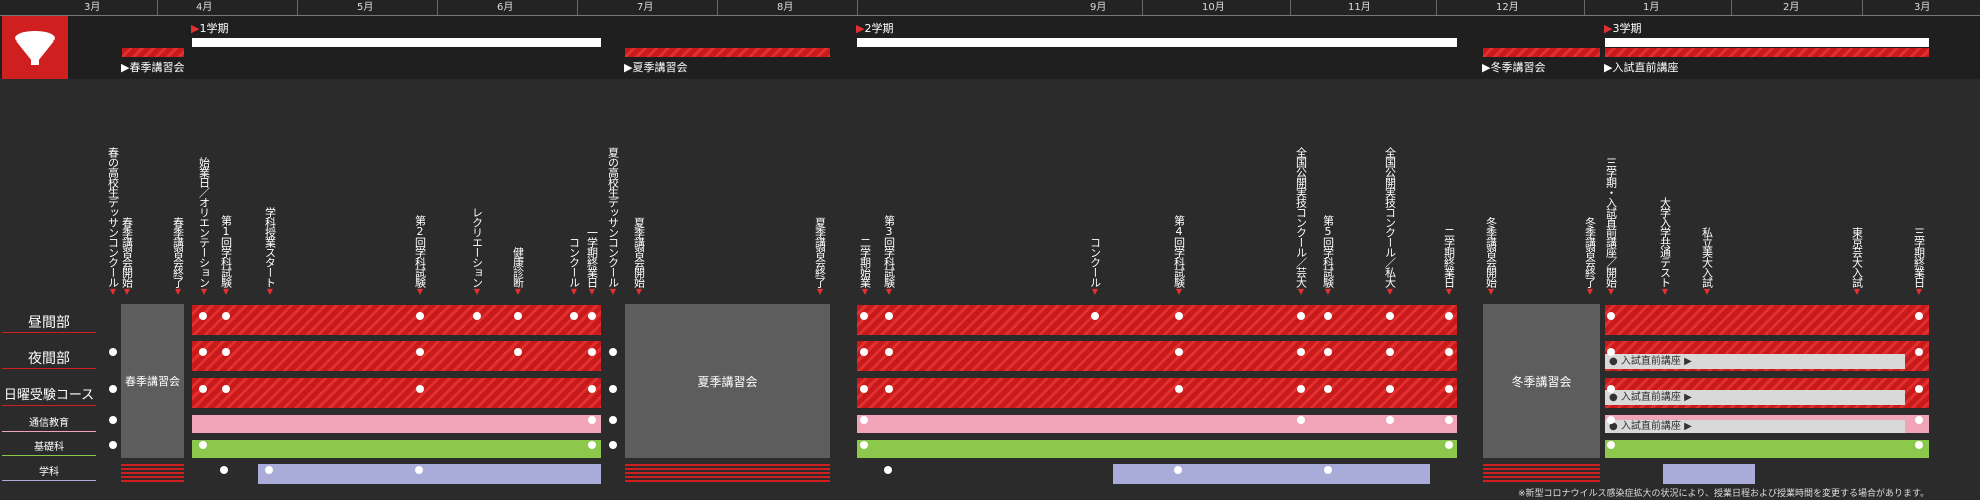 The width and height of the screenshot is (1980, 500). I want to click on funnel-icon, so click(35, 48).